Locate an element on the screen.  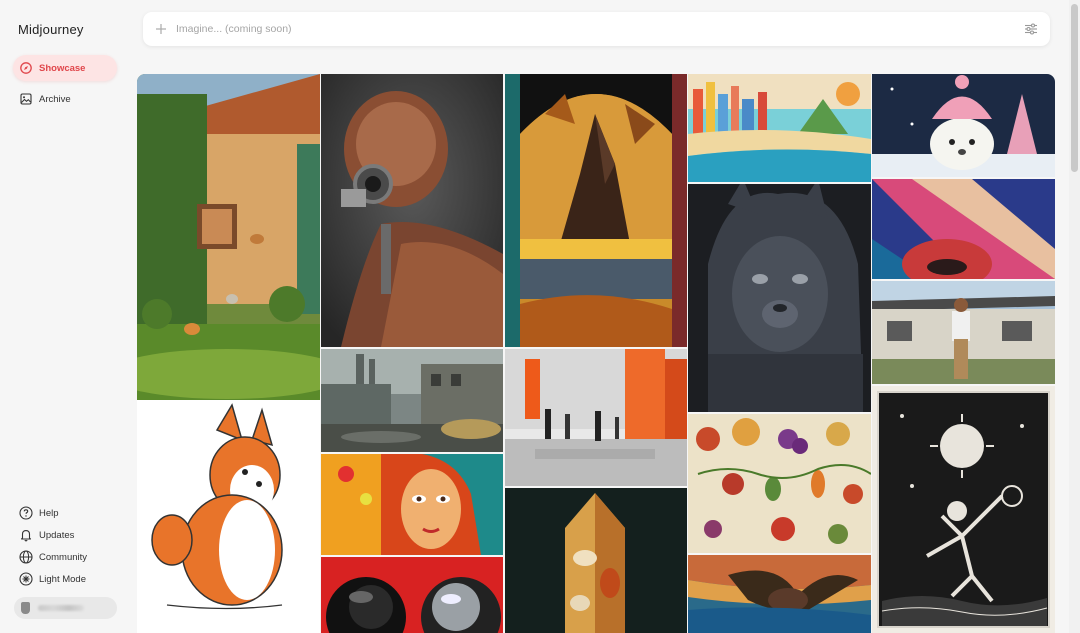
nav-archive-label: Archive is located at coordinates (55, 99).